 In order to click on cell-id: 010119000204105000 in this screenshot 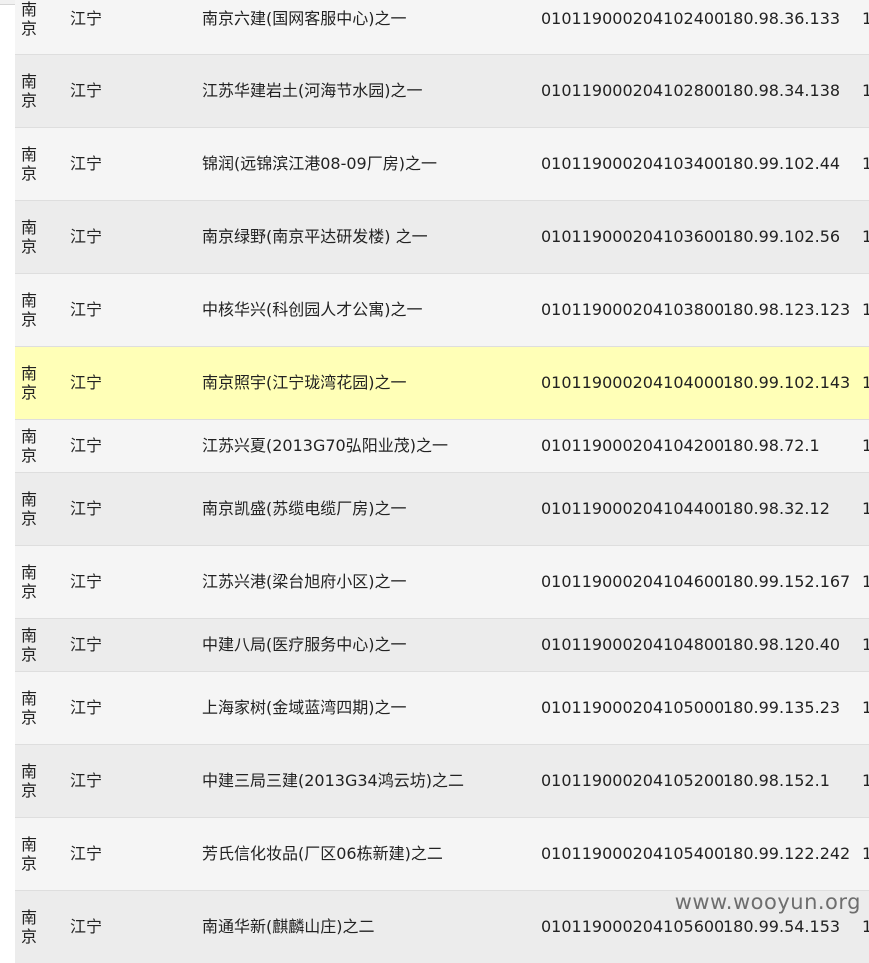, I will do `click(633, 707)`.